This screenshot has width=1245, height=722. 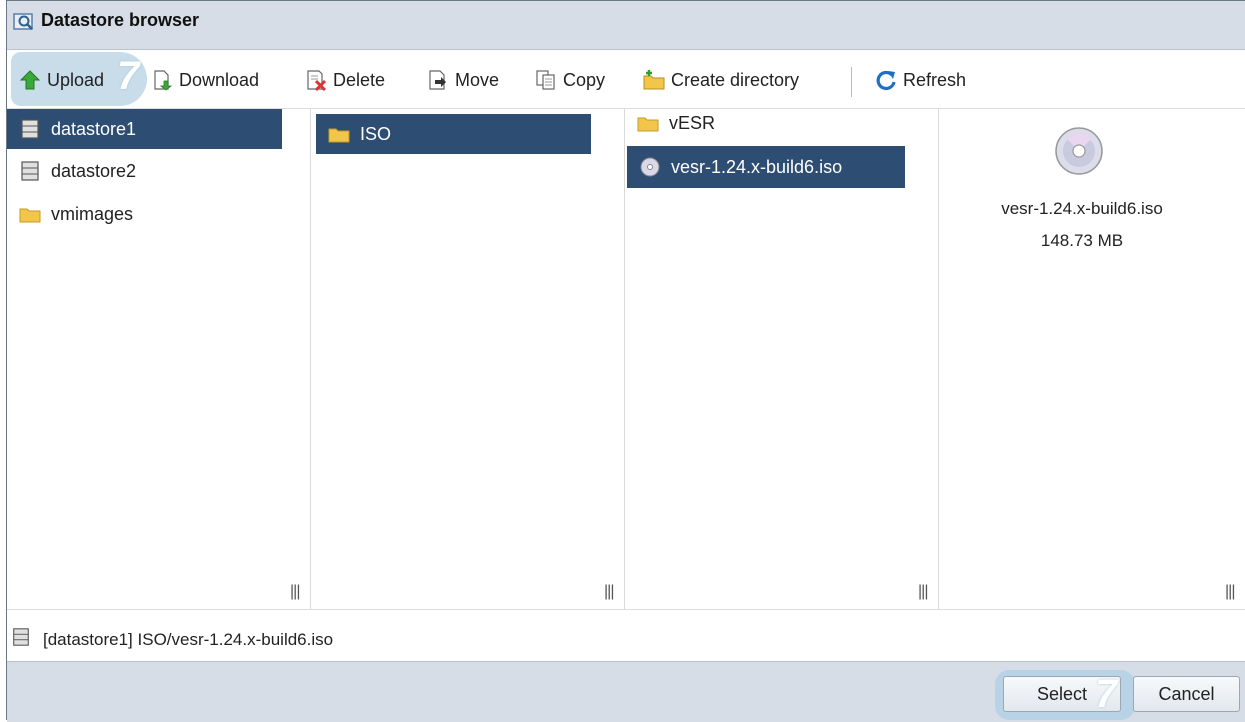 I want to click on preview-file-name: vesr-1.24.x-build6.iso, so click(x=1082, y=208).